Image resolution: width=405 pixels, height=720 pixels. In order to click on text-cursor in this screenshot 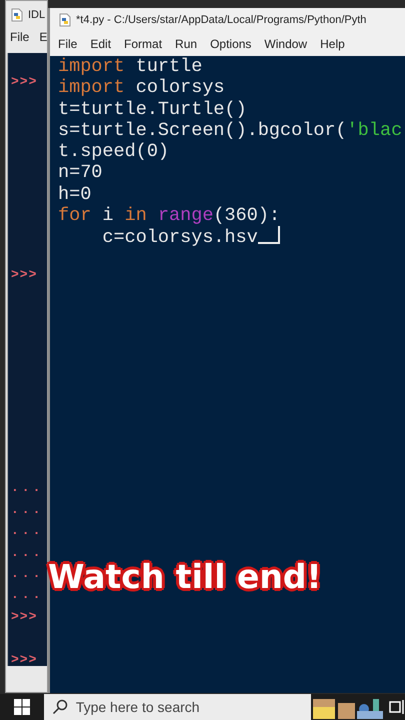, I will do `click(269, 235)`.